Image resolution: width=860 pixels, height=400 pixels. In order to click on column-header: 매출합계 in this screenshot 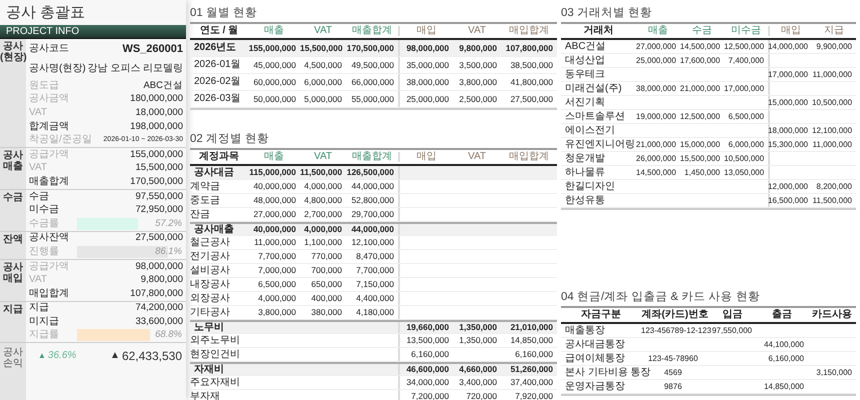, I will do `click(372, 31)`.